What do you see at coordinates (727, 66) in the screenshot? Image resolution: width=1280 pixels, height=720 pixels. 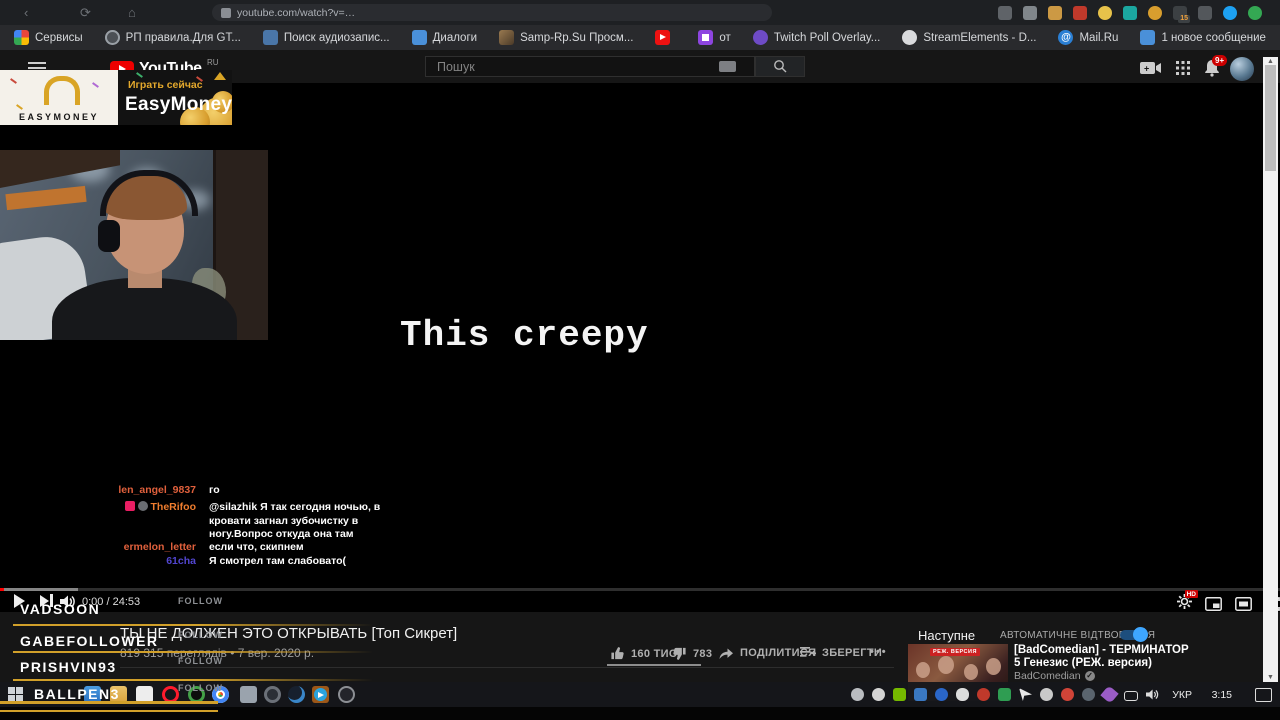 I see `keyboard-icon` at bounding box center [727, 66].